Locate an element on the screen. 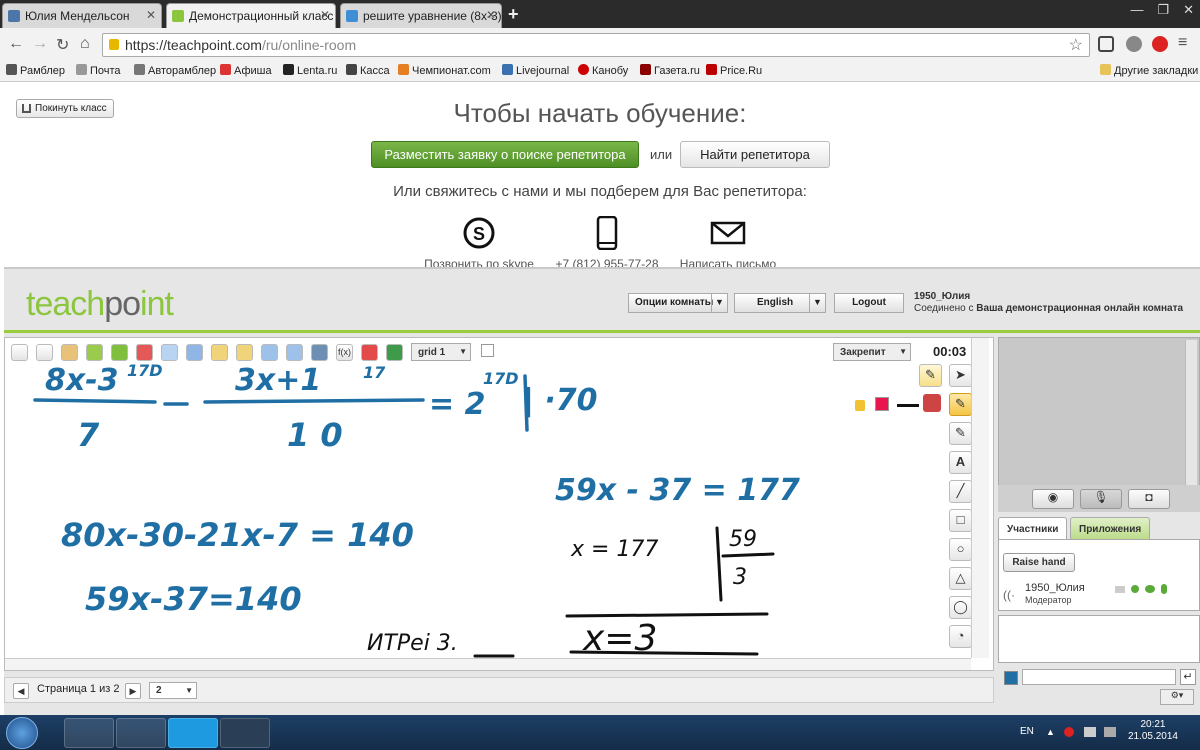 Image resolution: width=1200 pixels, height=750 pixels. raise-hand-button: Raise hand is located at coordinates (1039, 562).